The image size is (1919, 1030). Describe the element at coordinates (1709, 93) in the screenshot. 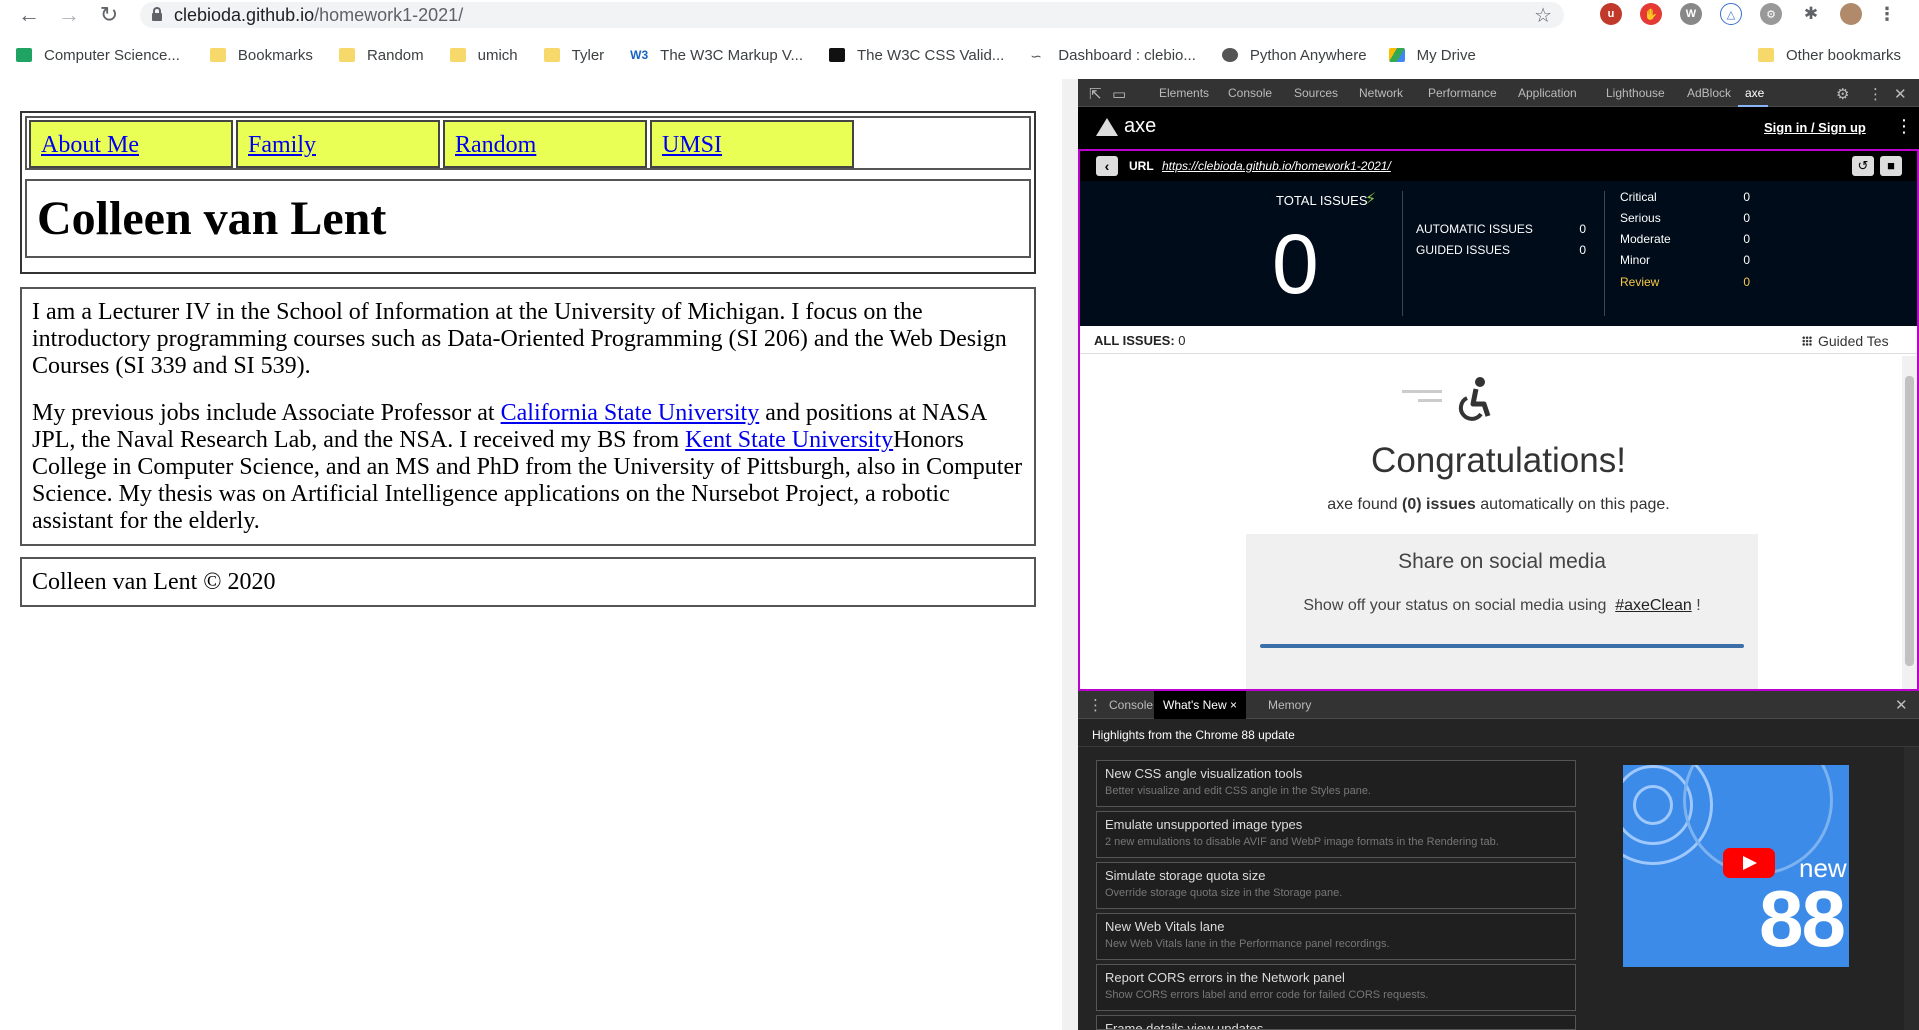

I see `tab-adblock: AdBlock` at that location.